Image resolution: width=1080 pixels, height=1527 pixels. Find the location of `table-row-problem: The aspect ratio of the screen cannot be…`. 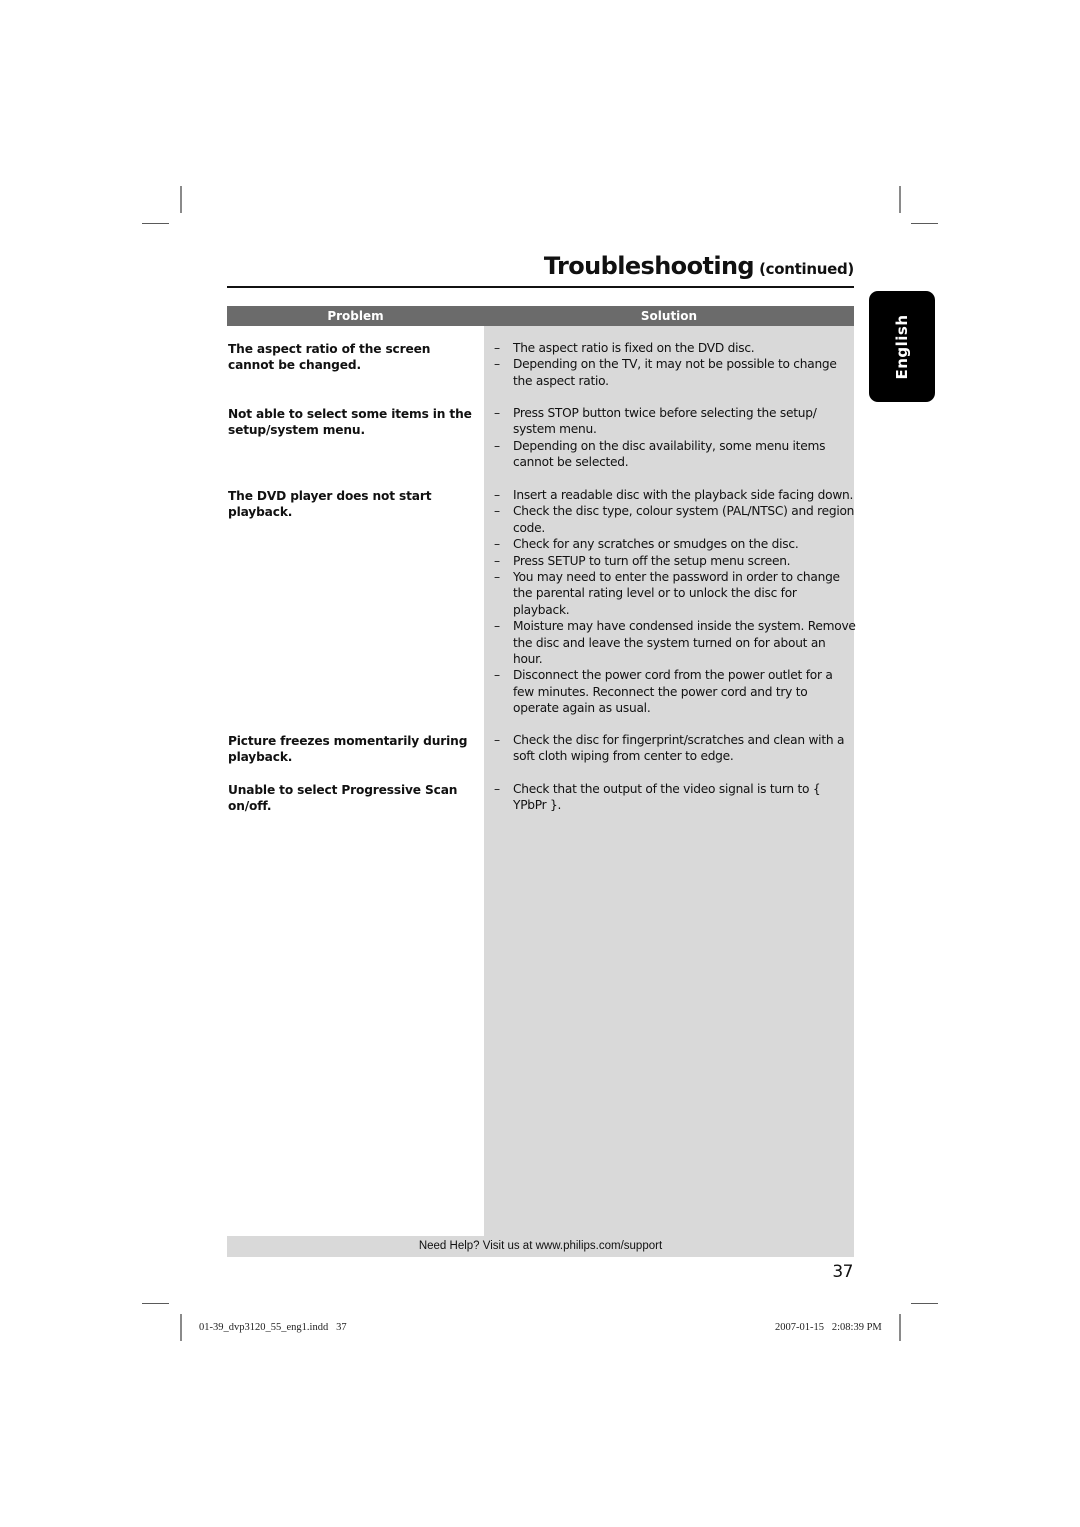

table-row-problem: The aspect ratio of the screen cannot be… is located at coordinates (329, 357).